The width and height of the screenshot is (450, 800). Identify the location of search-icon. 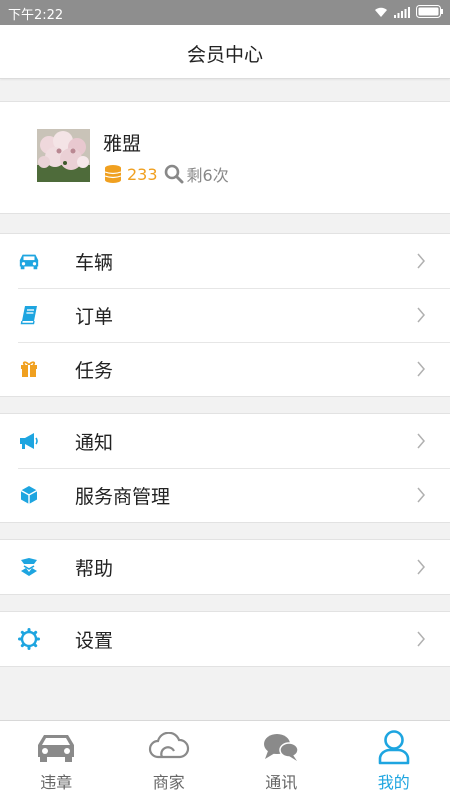
(174, 174).